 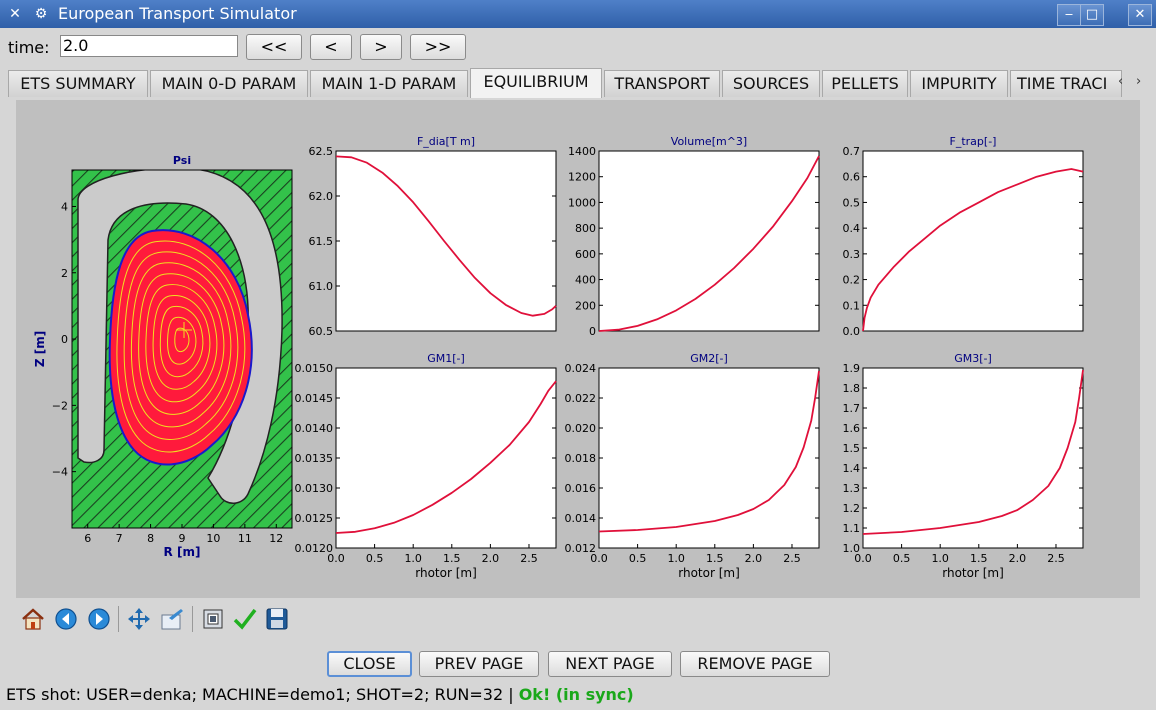 I want to click on forward-icon, so click(x=99, y=619).